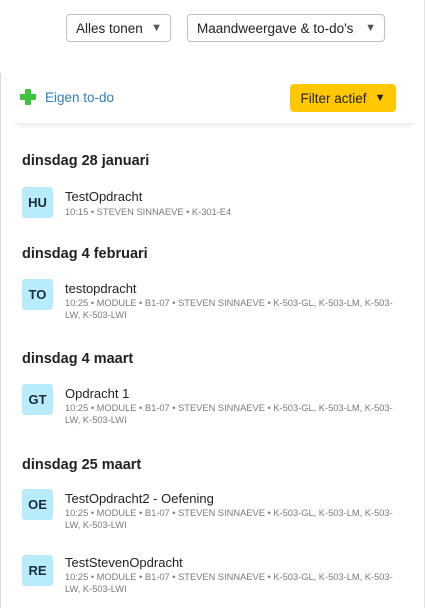 The width and height of the screenshot is (427, 608). What do you see at coordinates (86, 161) in the screenshot?
I see `day-header: dinsdag 28 januari` at bounding box center [86, 161].